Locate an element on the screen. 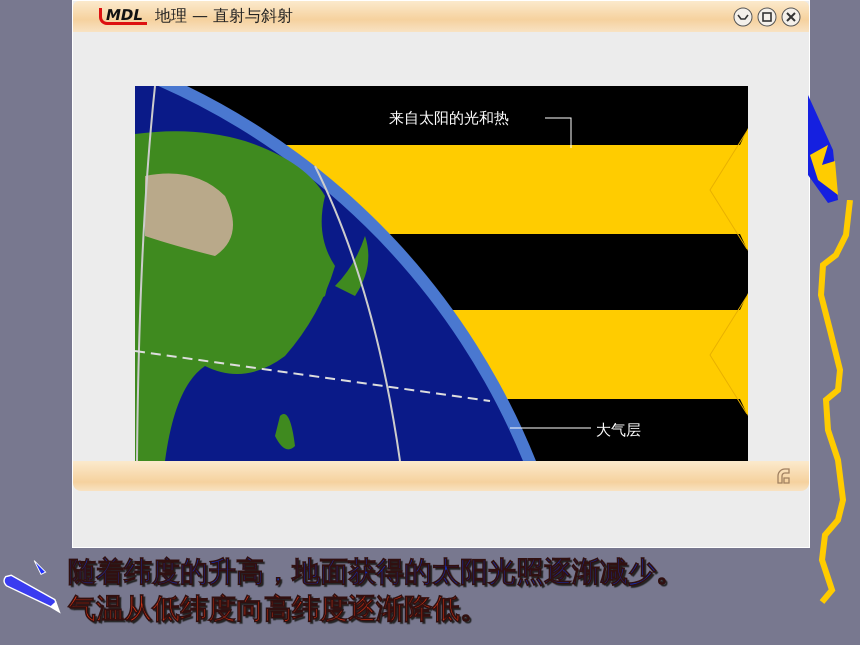 Image resolution: width=860 pixels, height=645 pixels. logo: MDL is located at coordinates (123, 16).